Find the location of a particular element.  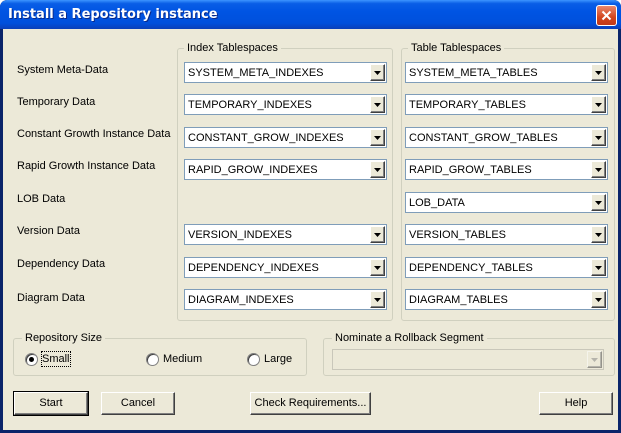

index-combo-dependency: DEPENDENCY_INDEXES is located at coordinates (285, 267).